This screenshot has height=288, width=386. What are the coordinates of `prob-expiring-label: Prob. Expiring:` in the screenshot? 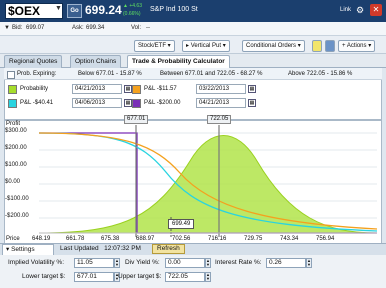 It's located at (37, 74).